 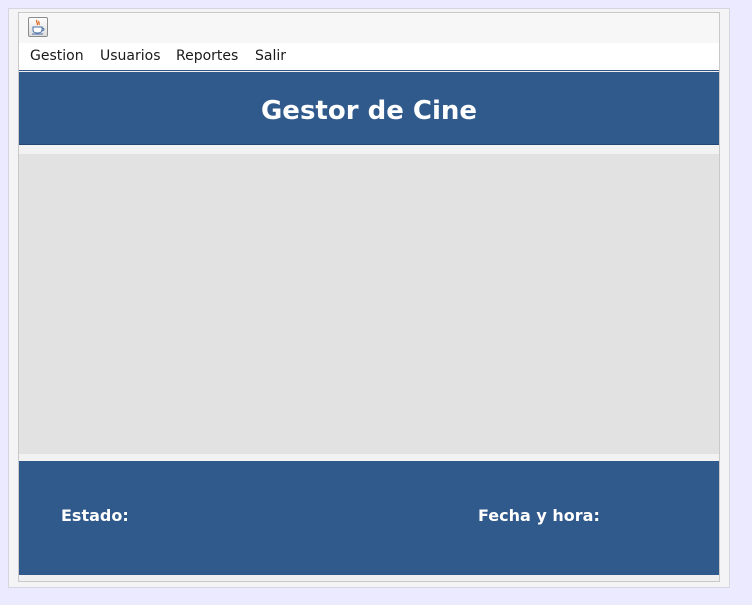 I want to click on menu-usuarios: Usuarios, so click(x=130, y=56).